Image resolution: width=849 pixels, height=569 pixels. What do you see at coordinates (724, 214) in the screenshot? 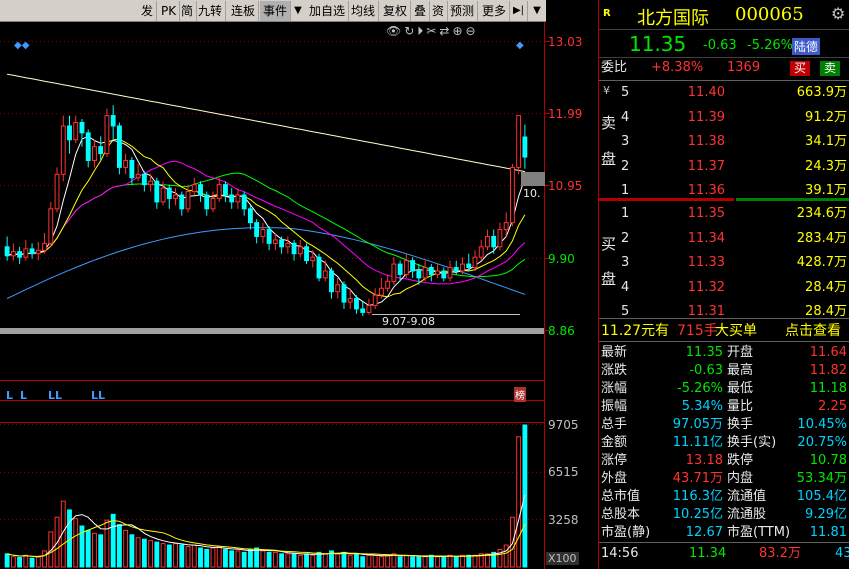
I see `bids-row: 1 11.35 234.6万` at bounding box center [724, 214].